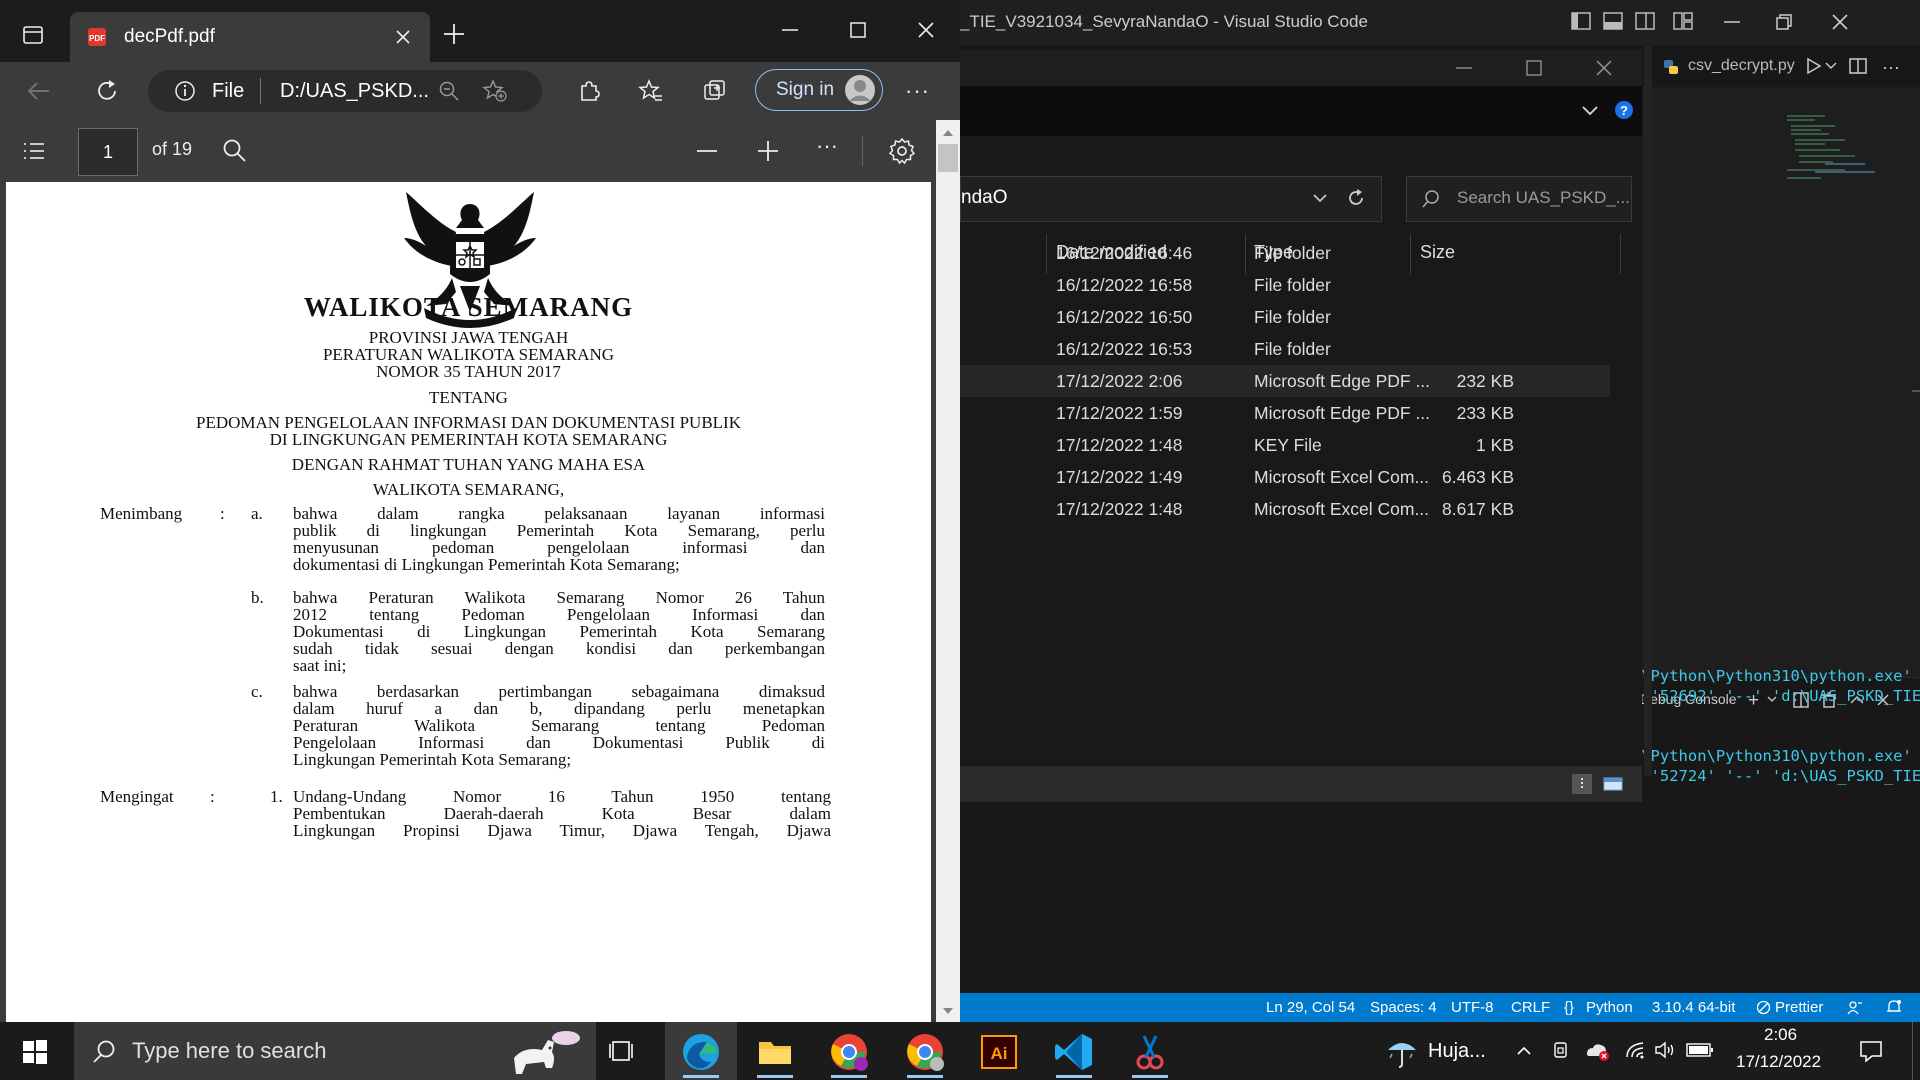 Image resolution: width=1920 pixels, height=1080 pixels. Describe the element at coordinates (1858, 66) in the screenshot. I see `split-editor-icon` at that location.